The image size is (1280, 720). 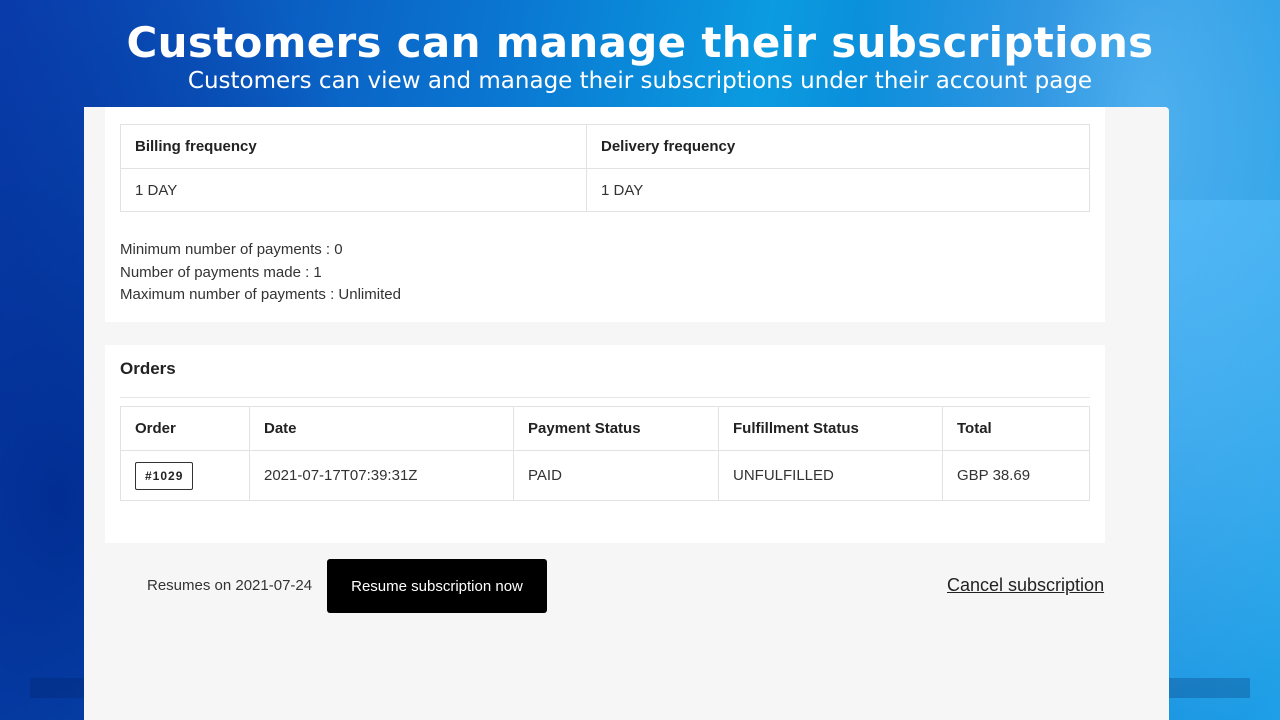 What do you see at coordinates (616, 475) in the screenshot?
I see `payment-status: PAID` at bounding box center [616, 475].